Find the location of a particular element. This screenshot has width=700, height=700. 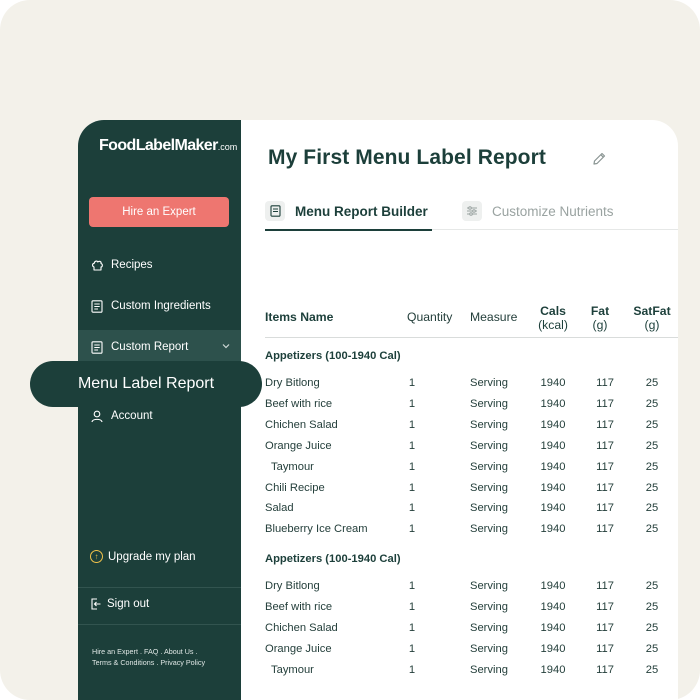

table-row: Blueberry Ice Cream 1 Serving 1940 117 25 is located at coordinates (471, 533).